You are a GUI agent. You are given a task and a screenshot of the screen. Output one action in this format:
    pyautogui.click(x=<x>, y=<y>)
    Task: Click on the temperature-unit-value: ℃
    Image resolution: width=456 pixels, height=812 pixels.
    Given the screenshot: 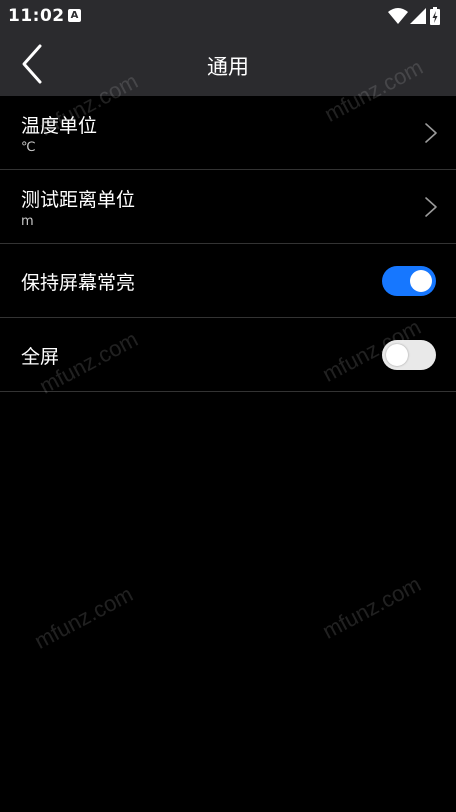 What is the action you would take?
    pyautogui.click(x=28, y=147)
    